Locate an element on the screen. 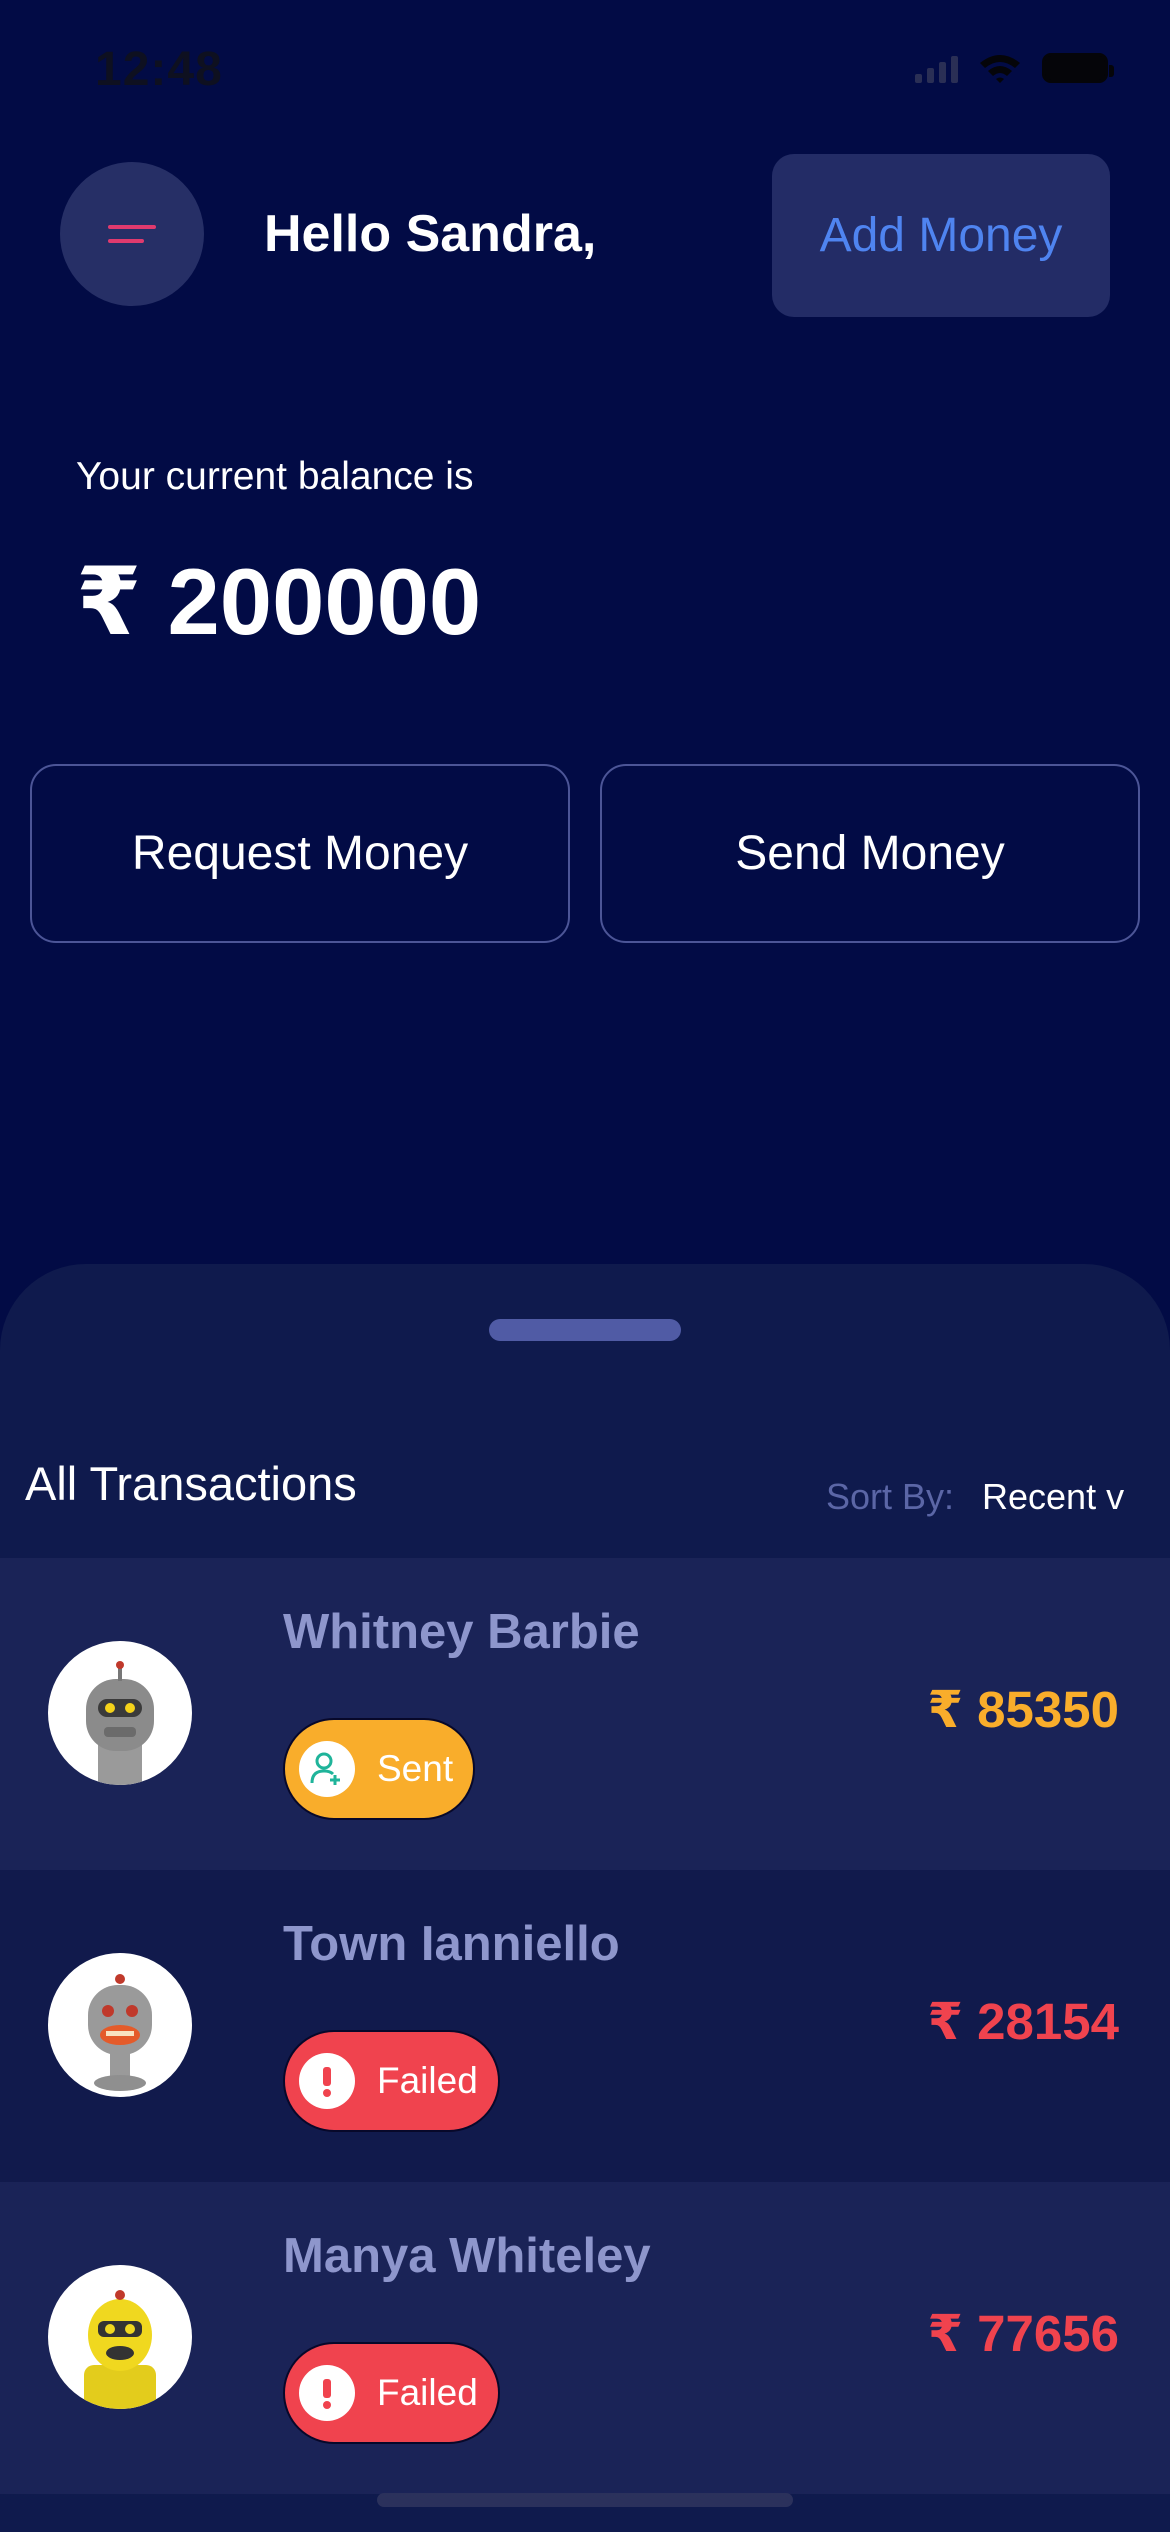 This screenshot has height=2532, width=1170. sort-label: Sort By: is located at coordinates (890, 1496).